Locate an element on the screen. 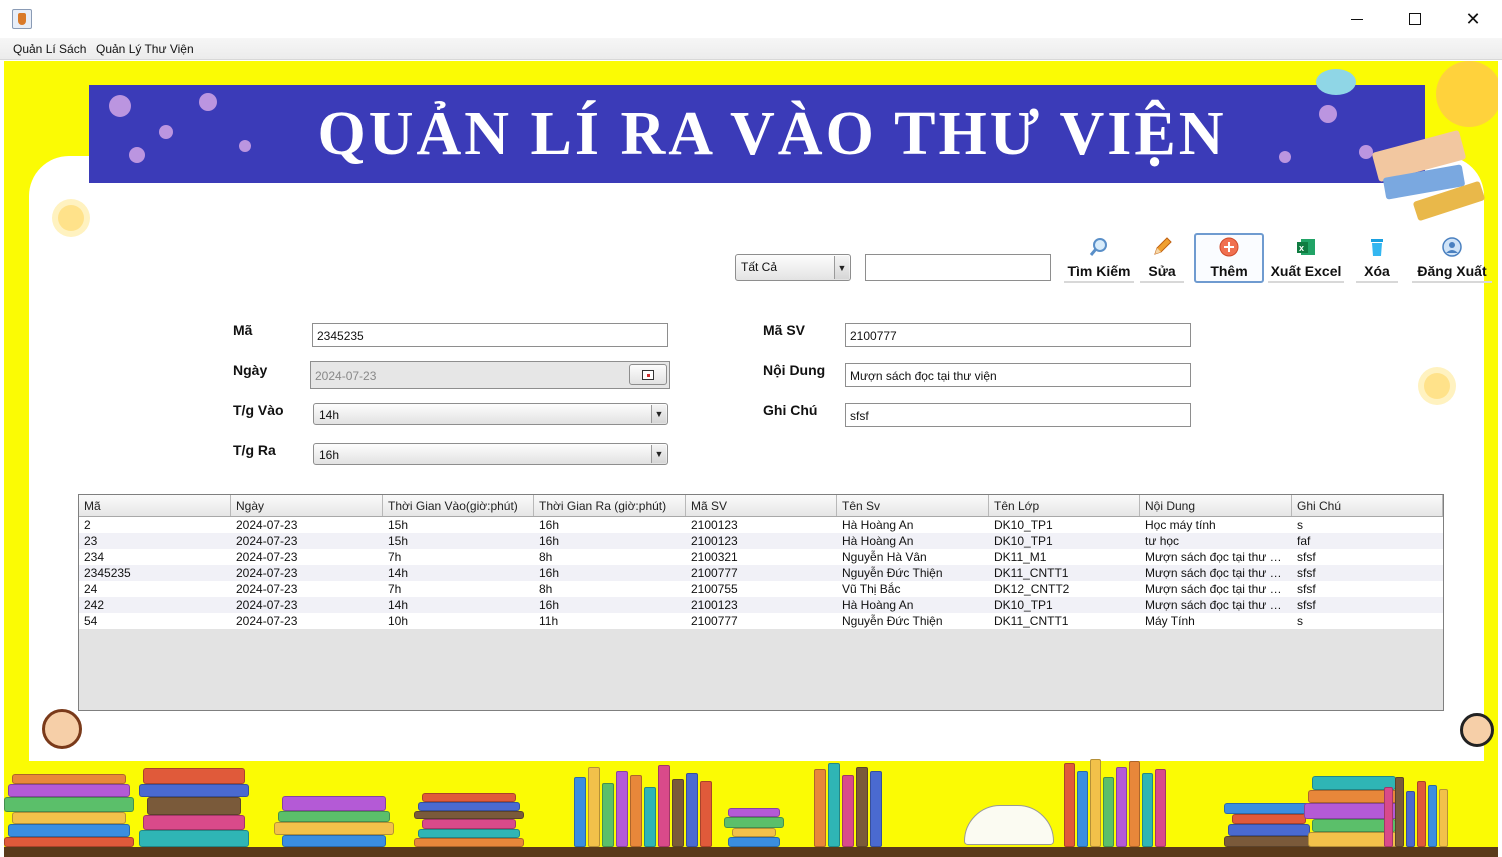 This screenshot has width=1502, height=857. search-button: Tìm Kiếm is located at coordinates (1099, 258).